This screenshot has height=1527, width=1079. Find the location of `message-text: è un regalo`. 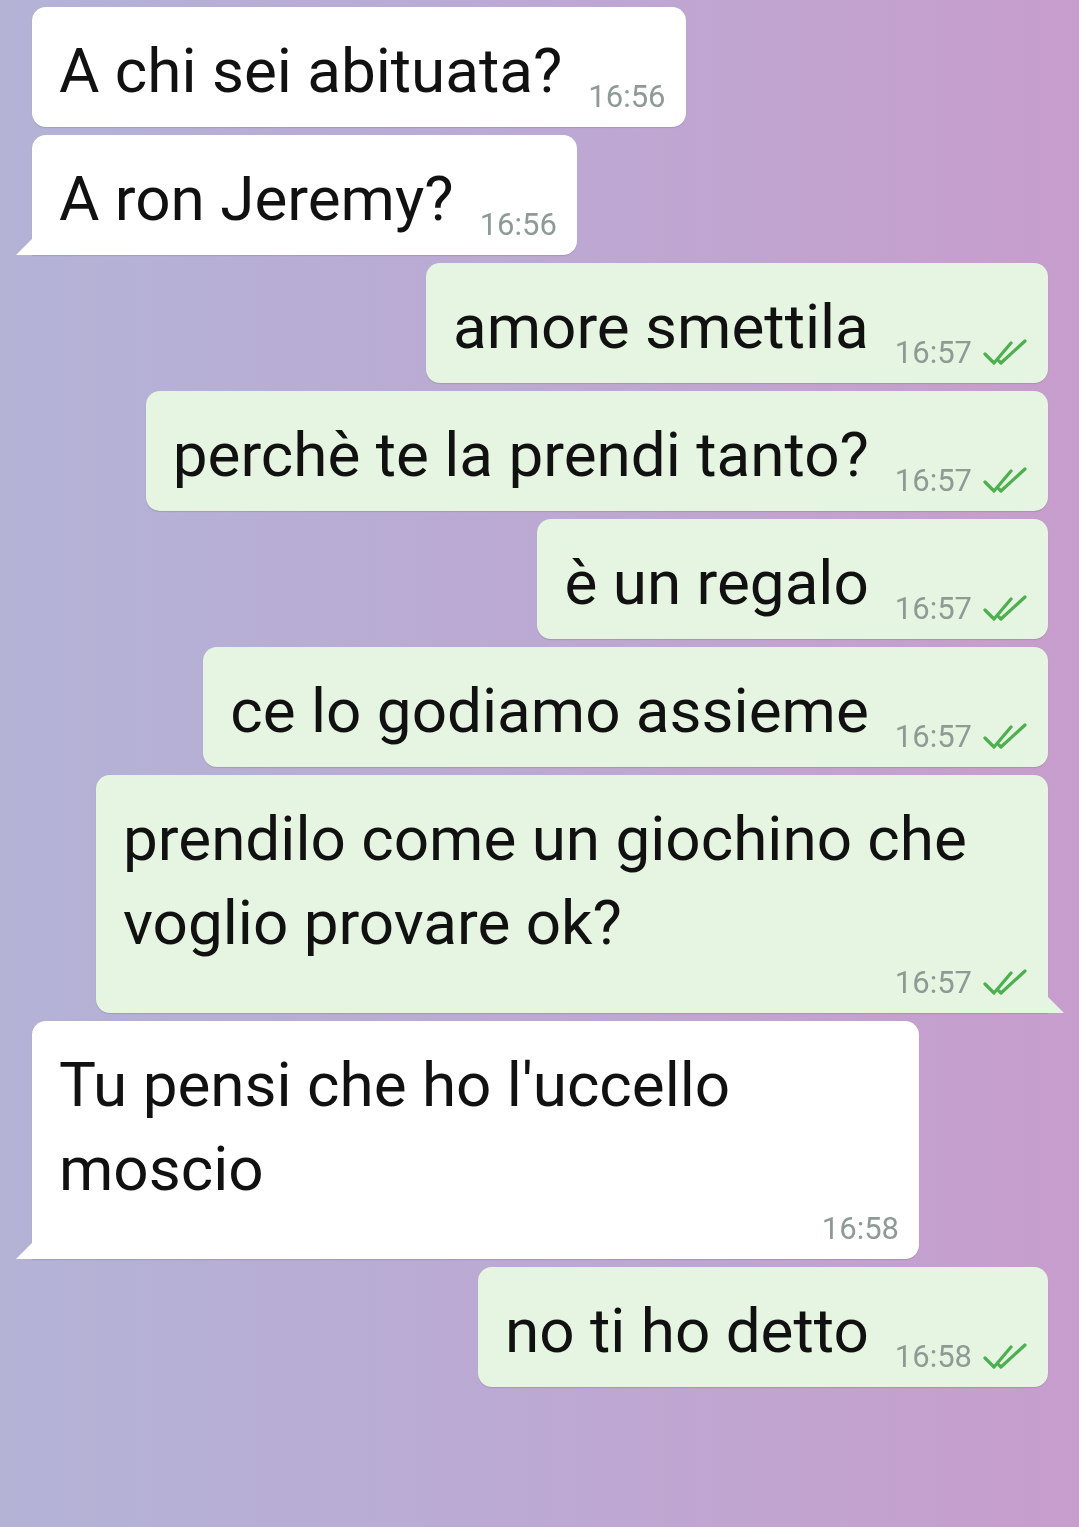

message-text: è un regalo is located at coordinates (716, 583).